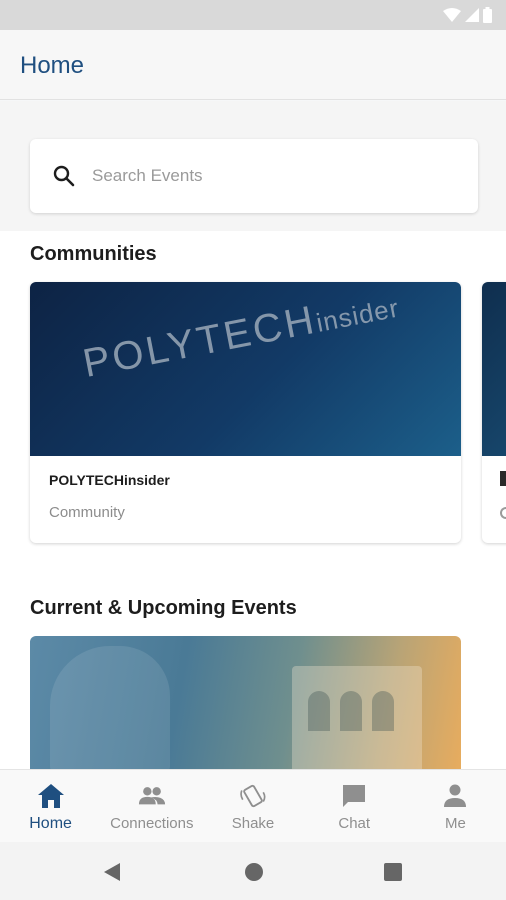 This screenshot has height=900, width=506. What do you see at coordinates (503, 513) in the screenshot?
I see `community-type-next` at bounding box center [503, 513].